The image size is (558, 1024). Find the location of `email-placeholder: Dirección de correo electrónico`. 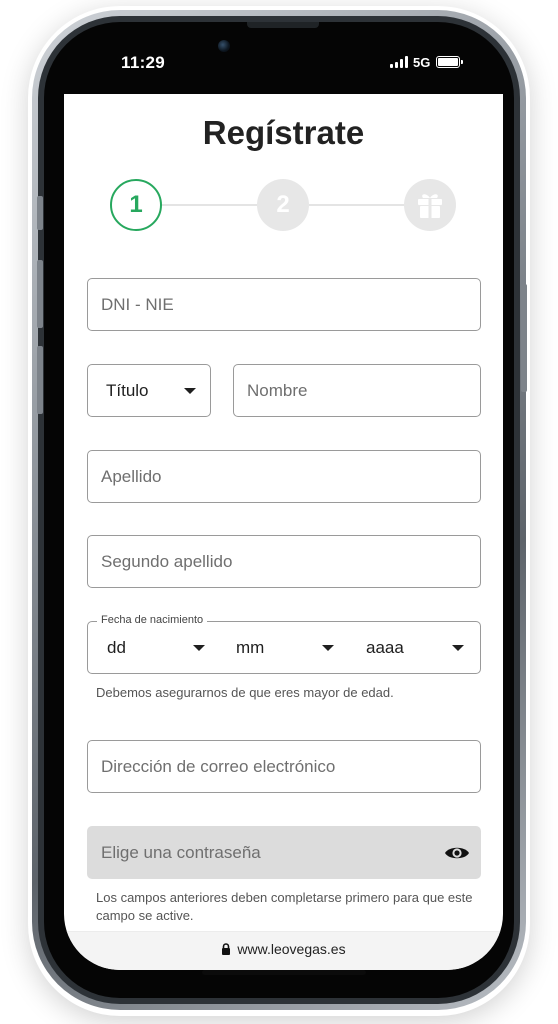

email-placeholder: Dirección de correo electrónico is located at coordinates (218, 766).